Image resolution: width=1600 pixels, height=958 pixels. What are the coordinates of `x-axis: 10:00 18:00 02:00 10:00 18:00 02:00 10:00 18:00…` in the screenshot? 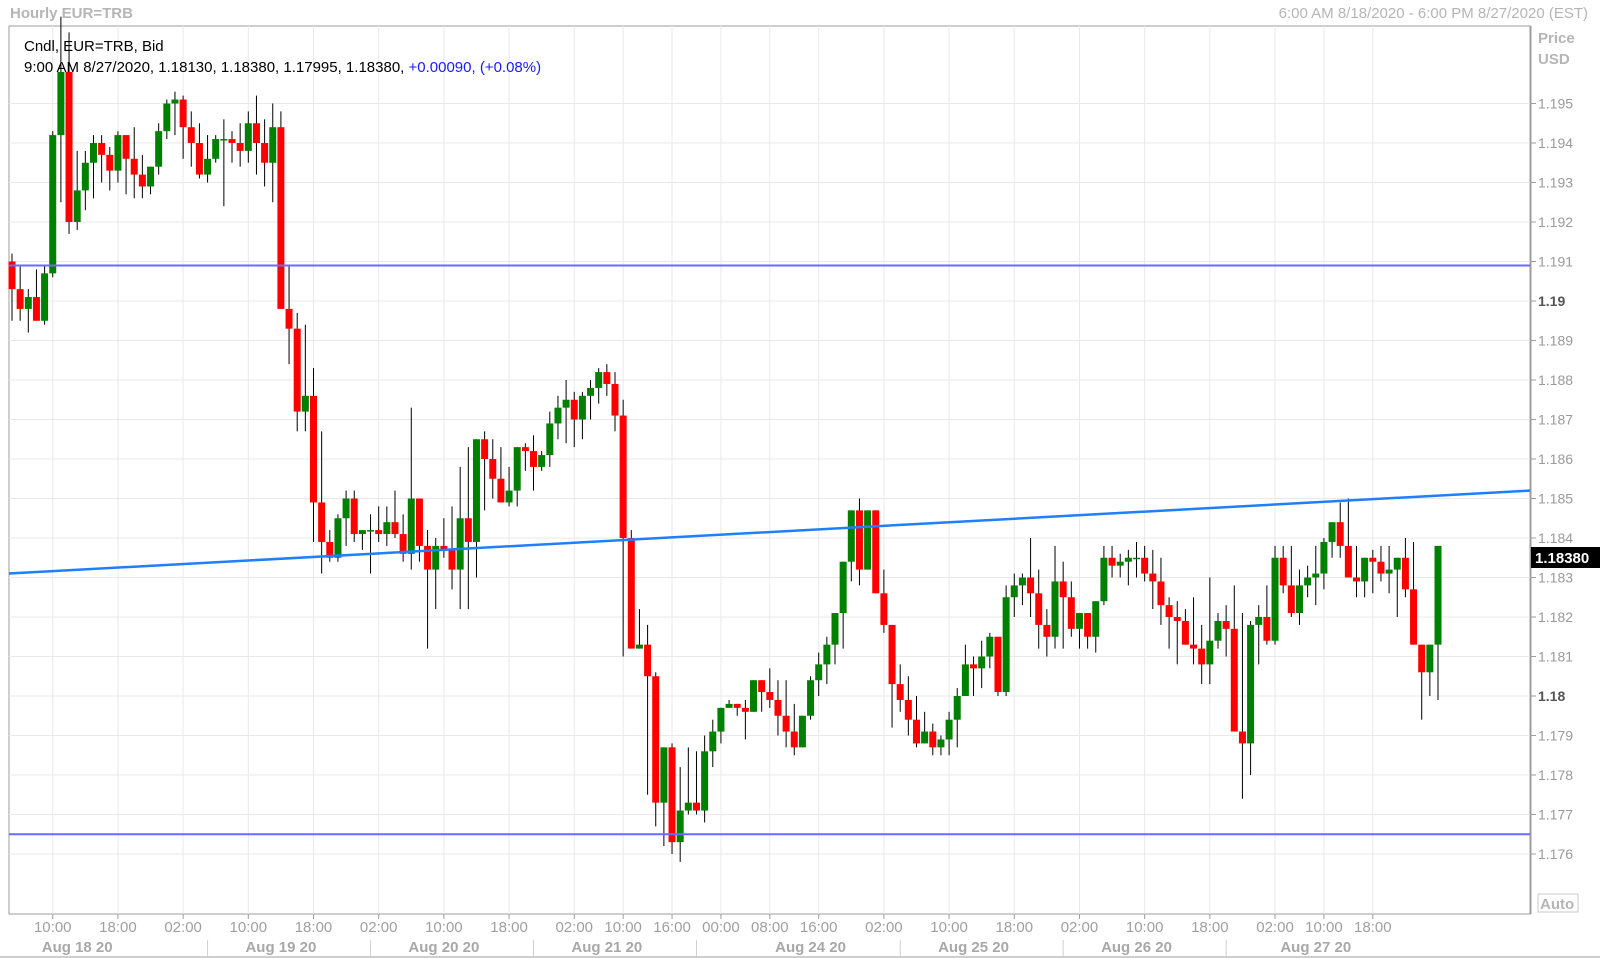 It's located at (713, 935).